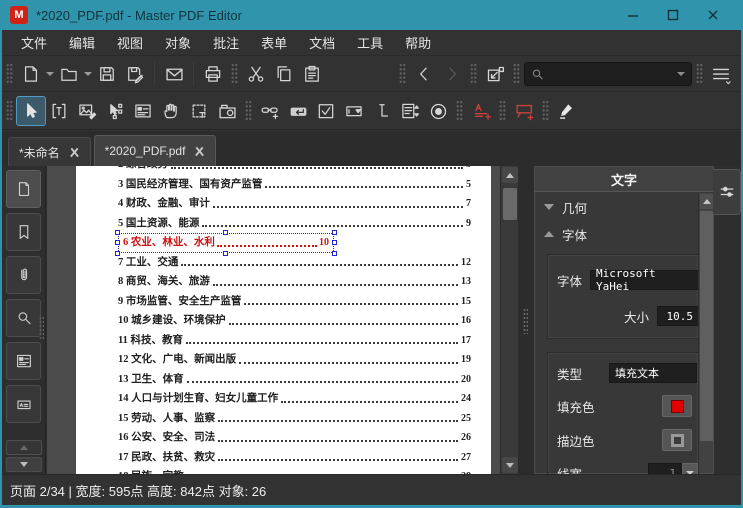 This screenshot has height=508, width=743. What do you see at coordinates (673, 15) in the screenshot?
I see `maximize-button` at bounding box center [673, 15].